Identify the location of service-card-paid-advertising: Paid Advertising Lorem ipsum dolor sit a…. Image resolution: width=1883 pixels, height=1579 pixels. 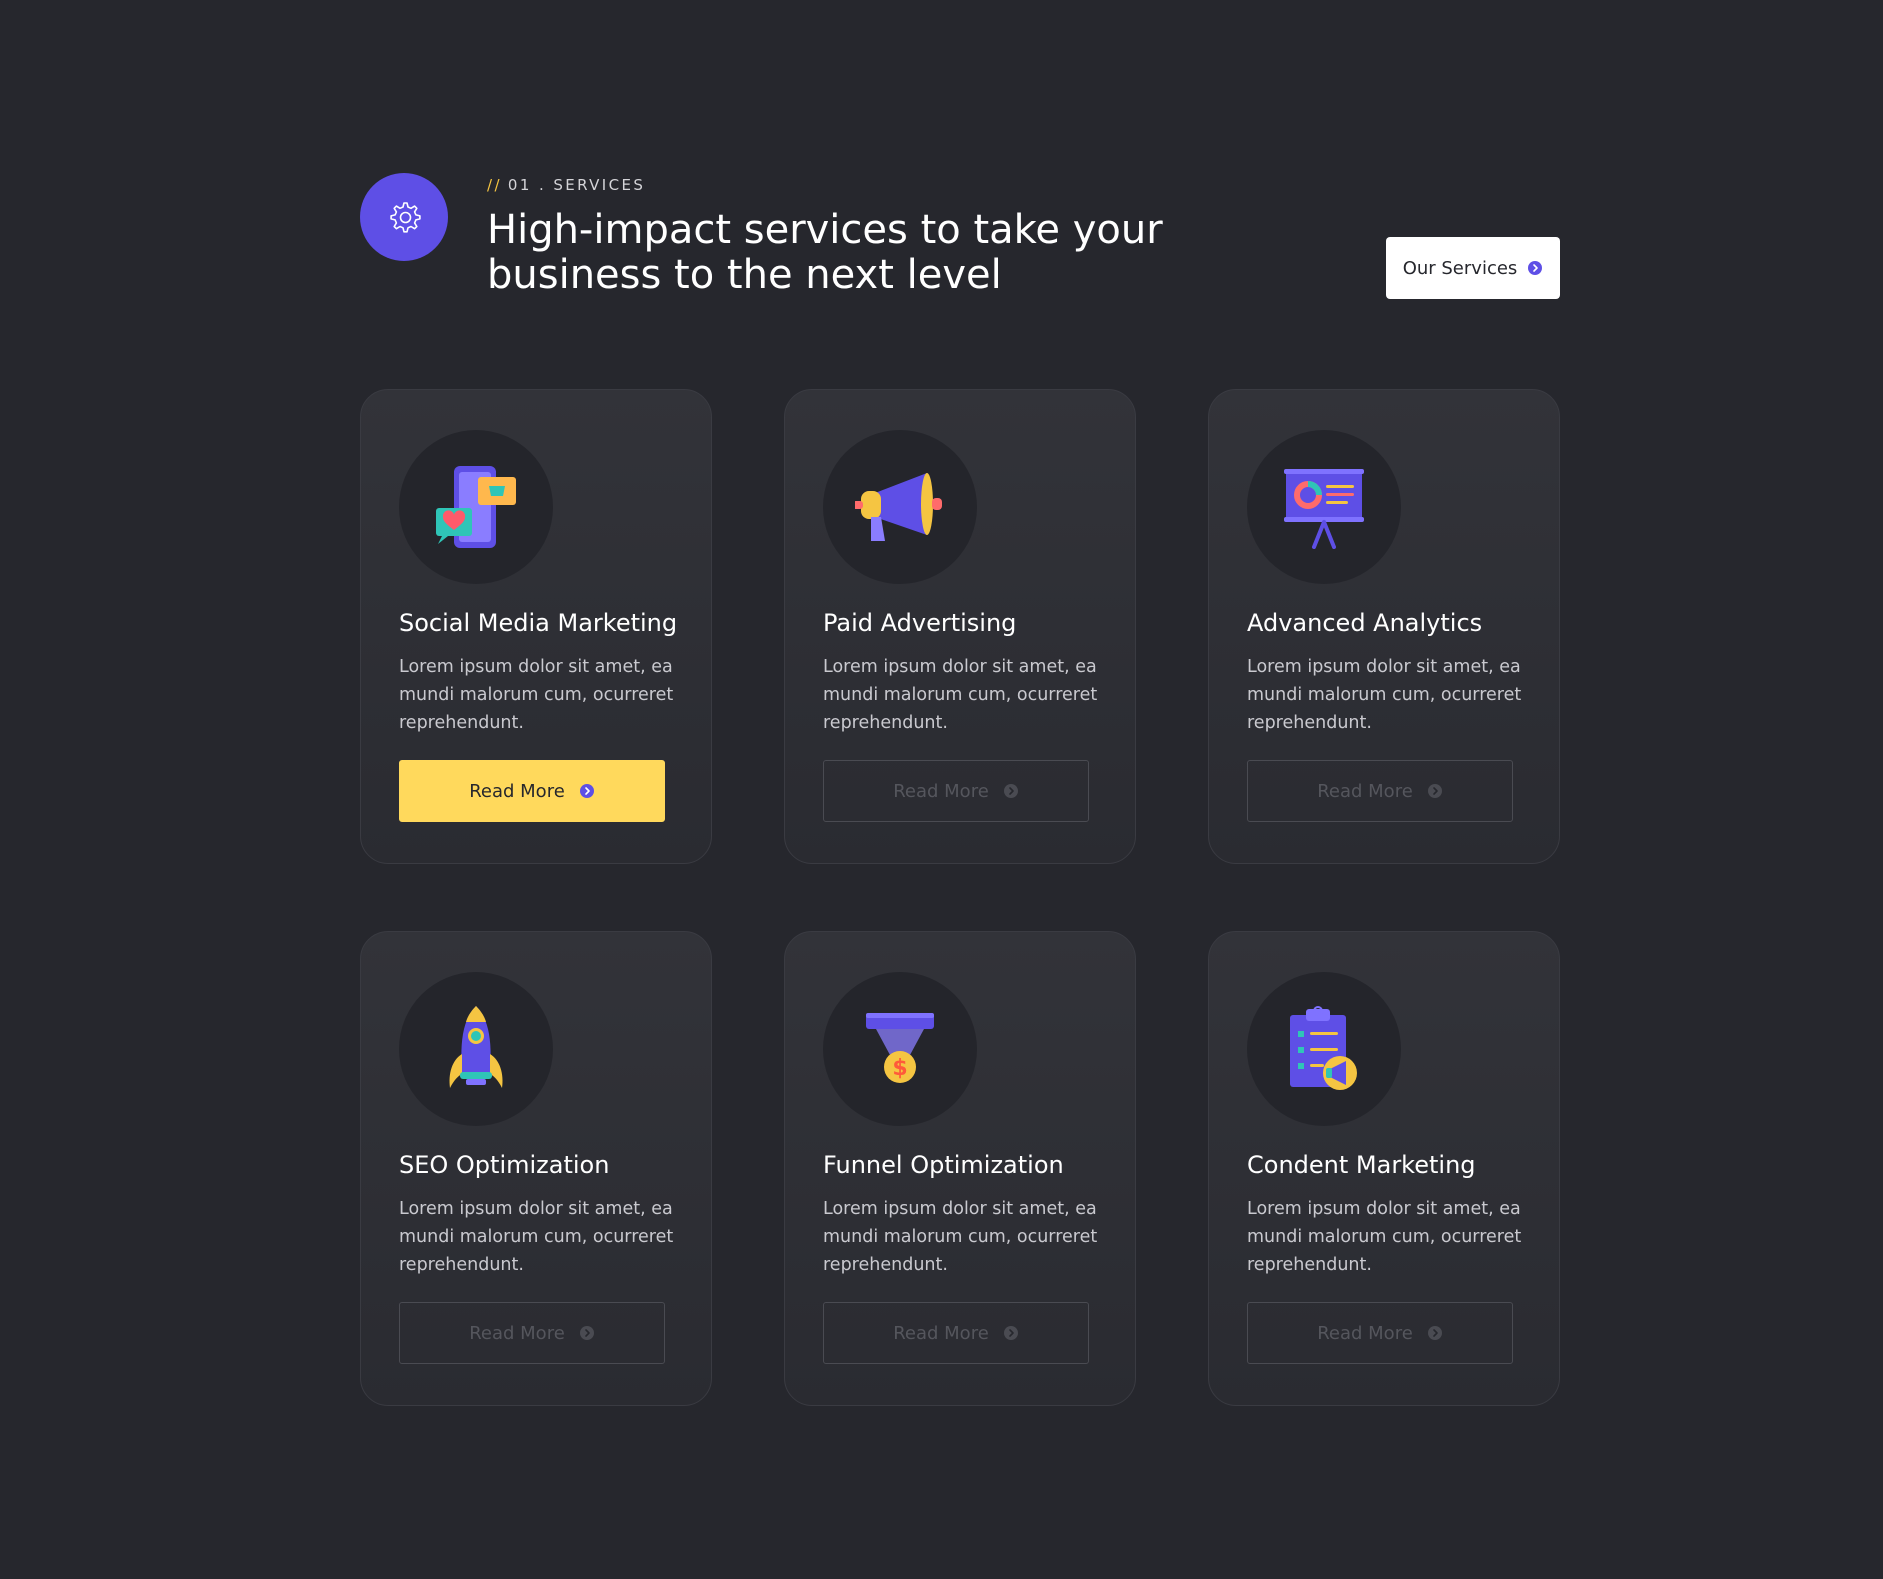
(960, 626).